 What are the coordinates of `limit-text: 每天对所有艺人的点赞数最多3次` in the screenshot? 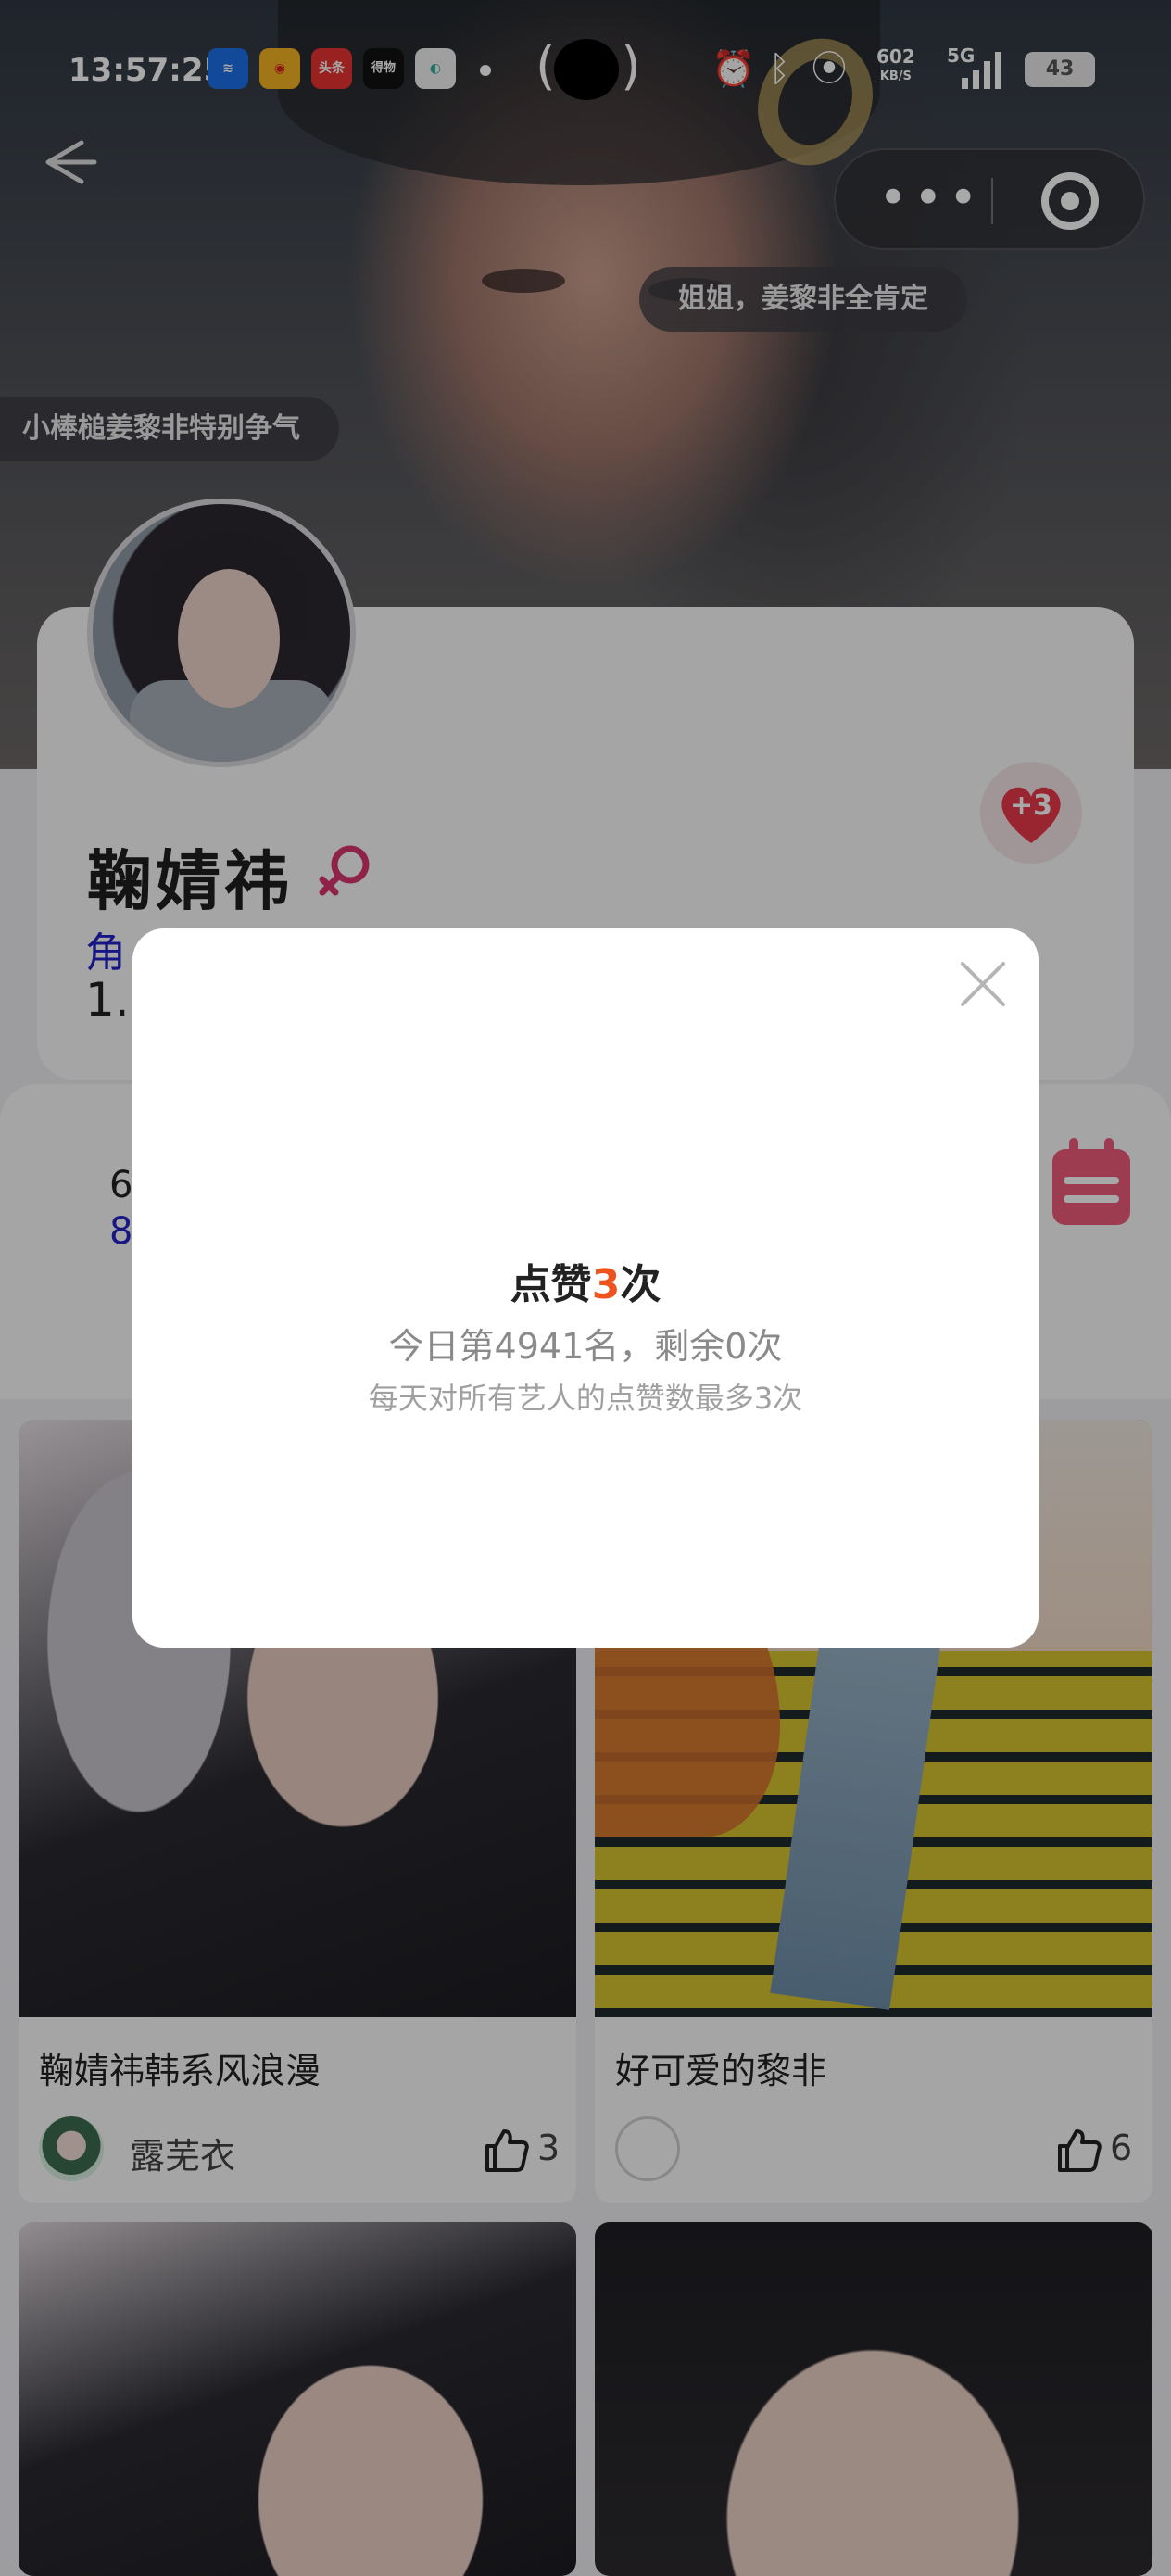 It's located at (585, 1398).